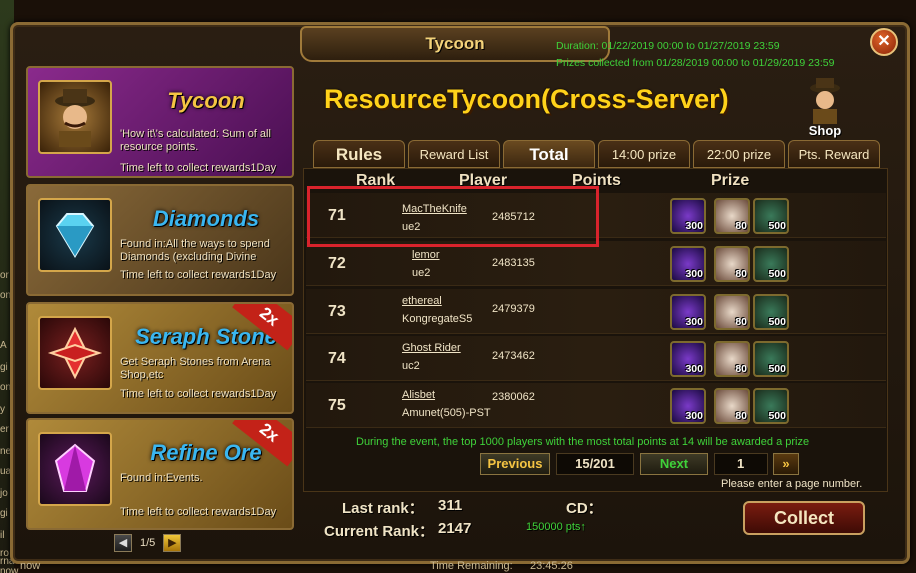  Describe the element at coordinates (337, 311) in the screenshot. I see `row-rank: 73` at that location.